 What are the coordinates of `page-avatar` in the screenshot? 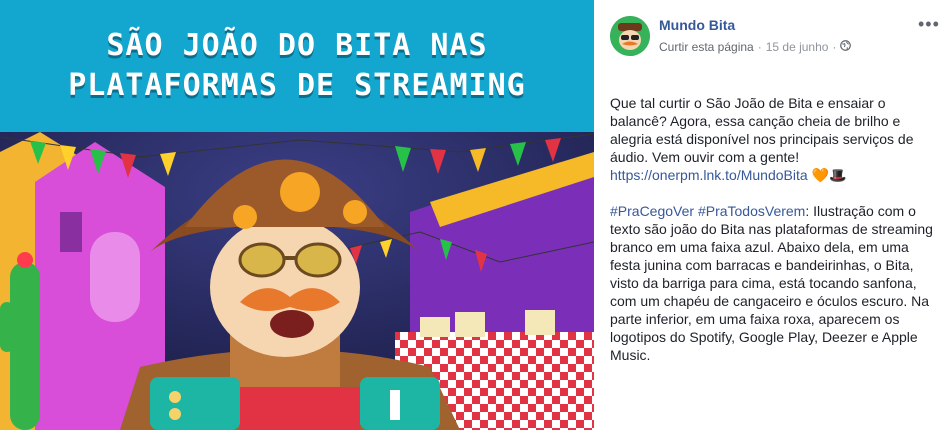 It's located at (630, 36).